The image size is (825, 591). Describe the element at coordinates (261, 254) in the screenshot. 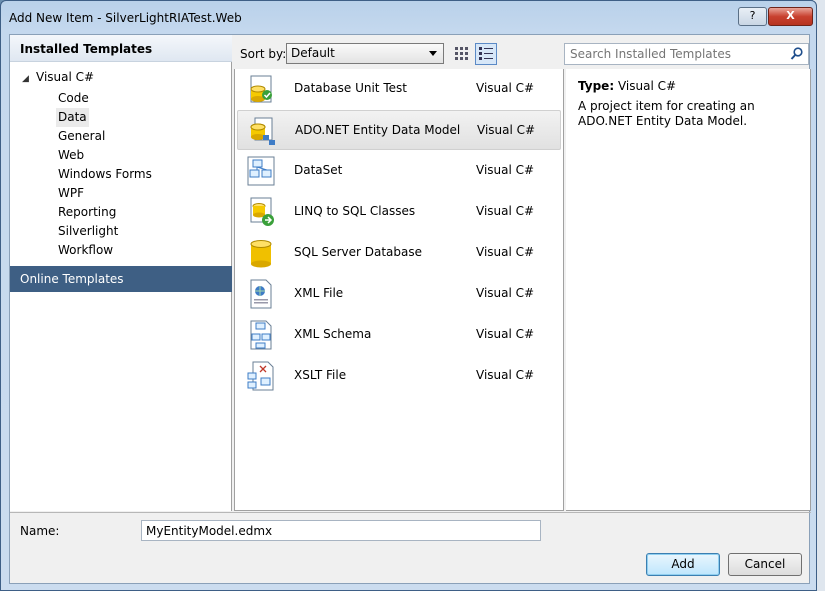

I see `sql-database-icon` at that location.